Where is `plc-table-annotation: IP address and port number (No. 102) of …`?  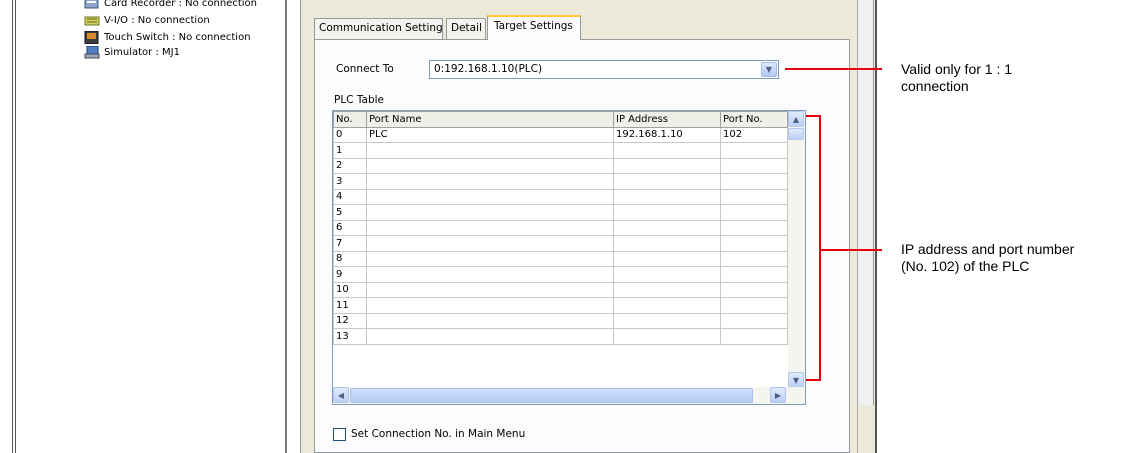
plc-table-annotation: IP address and port number (No. 102) of … is located at coordinates (987, 258).